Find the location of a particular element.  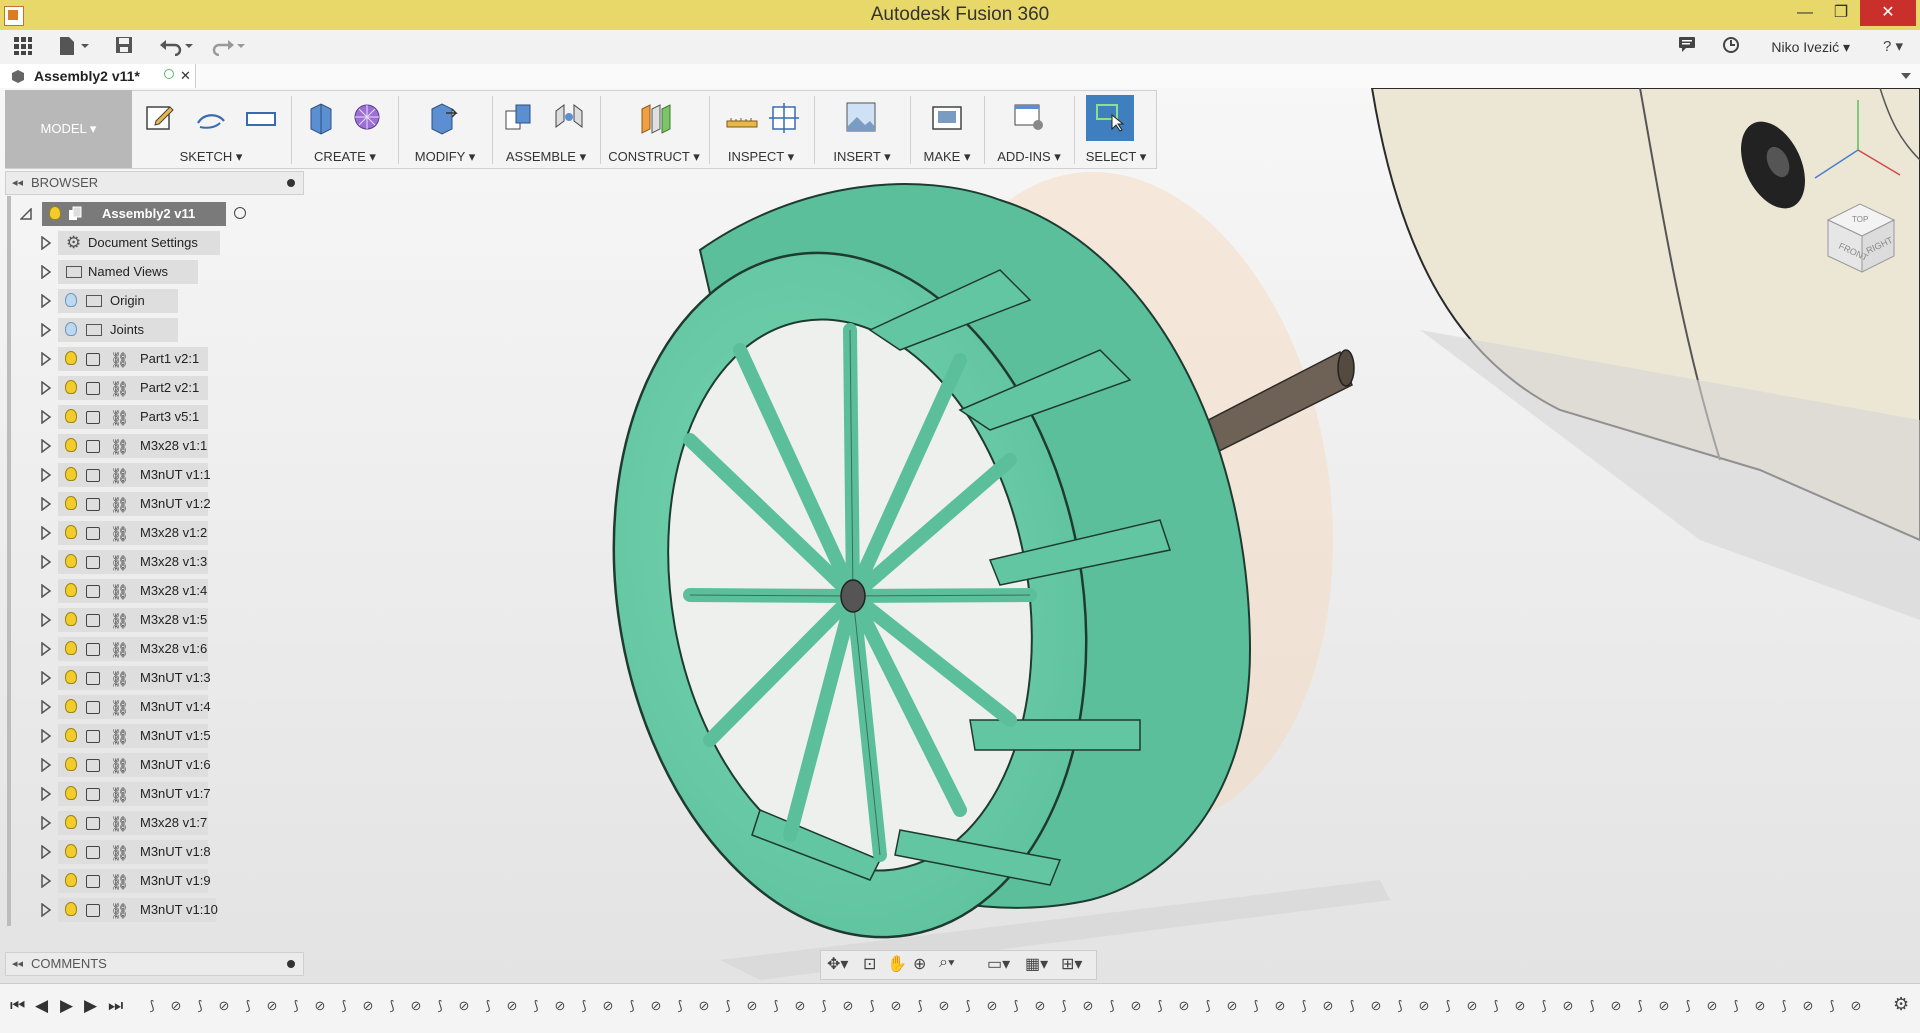

make-menu-label: MAKE ▾ is located at coordinates (947, 157).